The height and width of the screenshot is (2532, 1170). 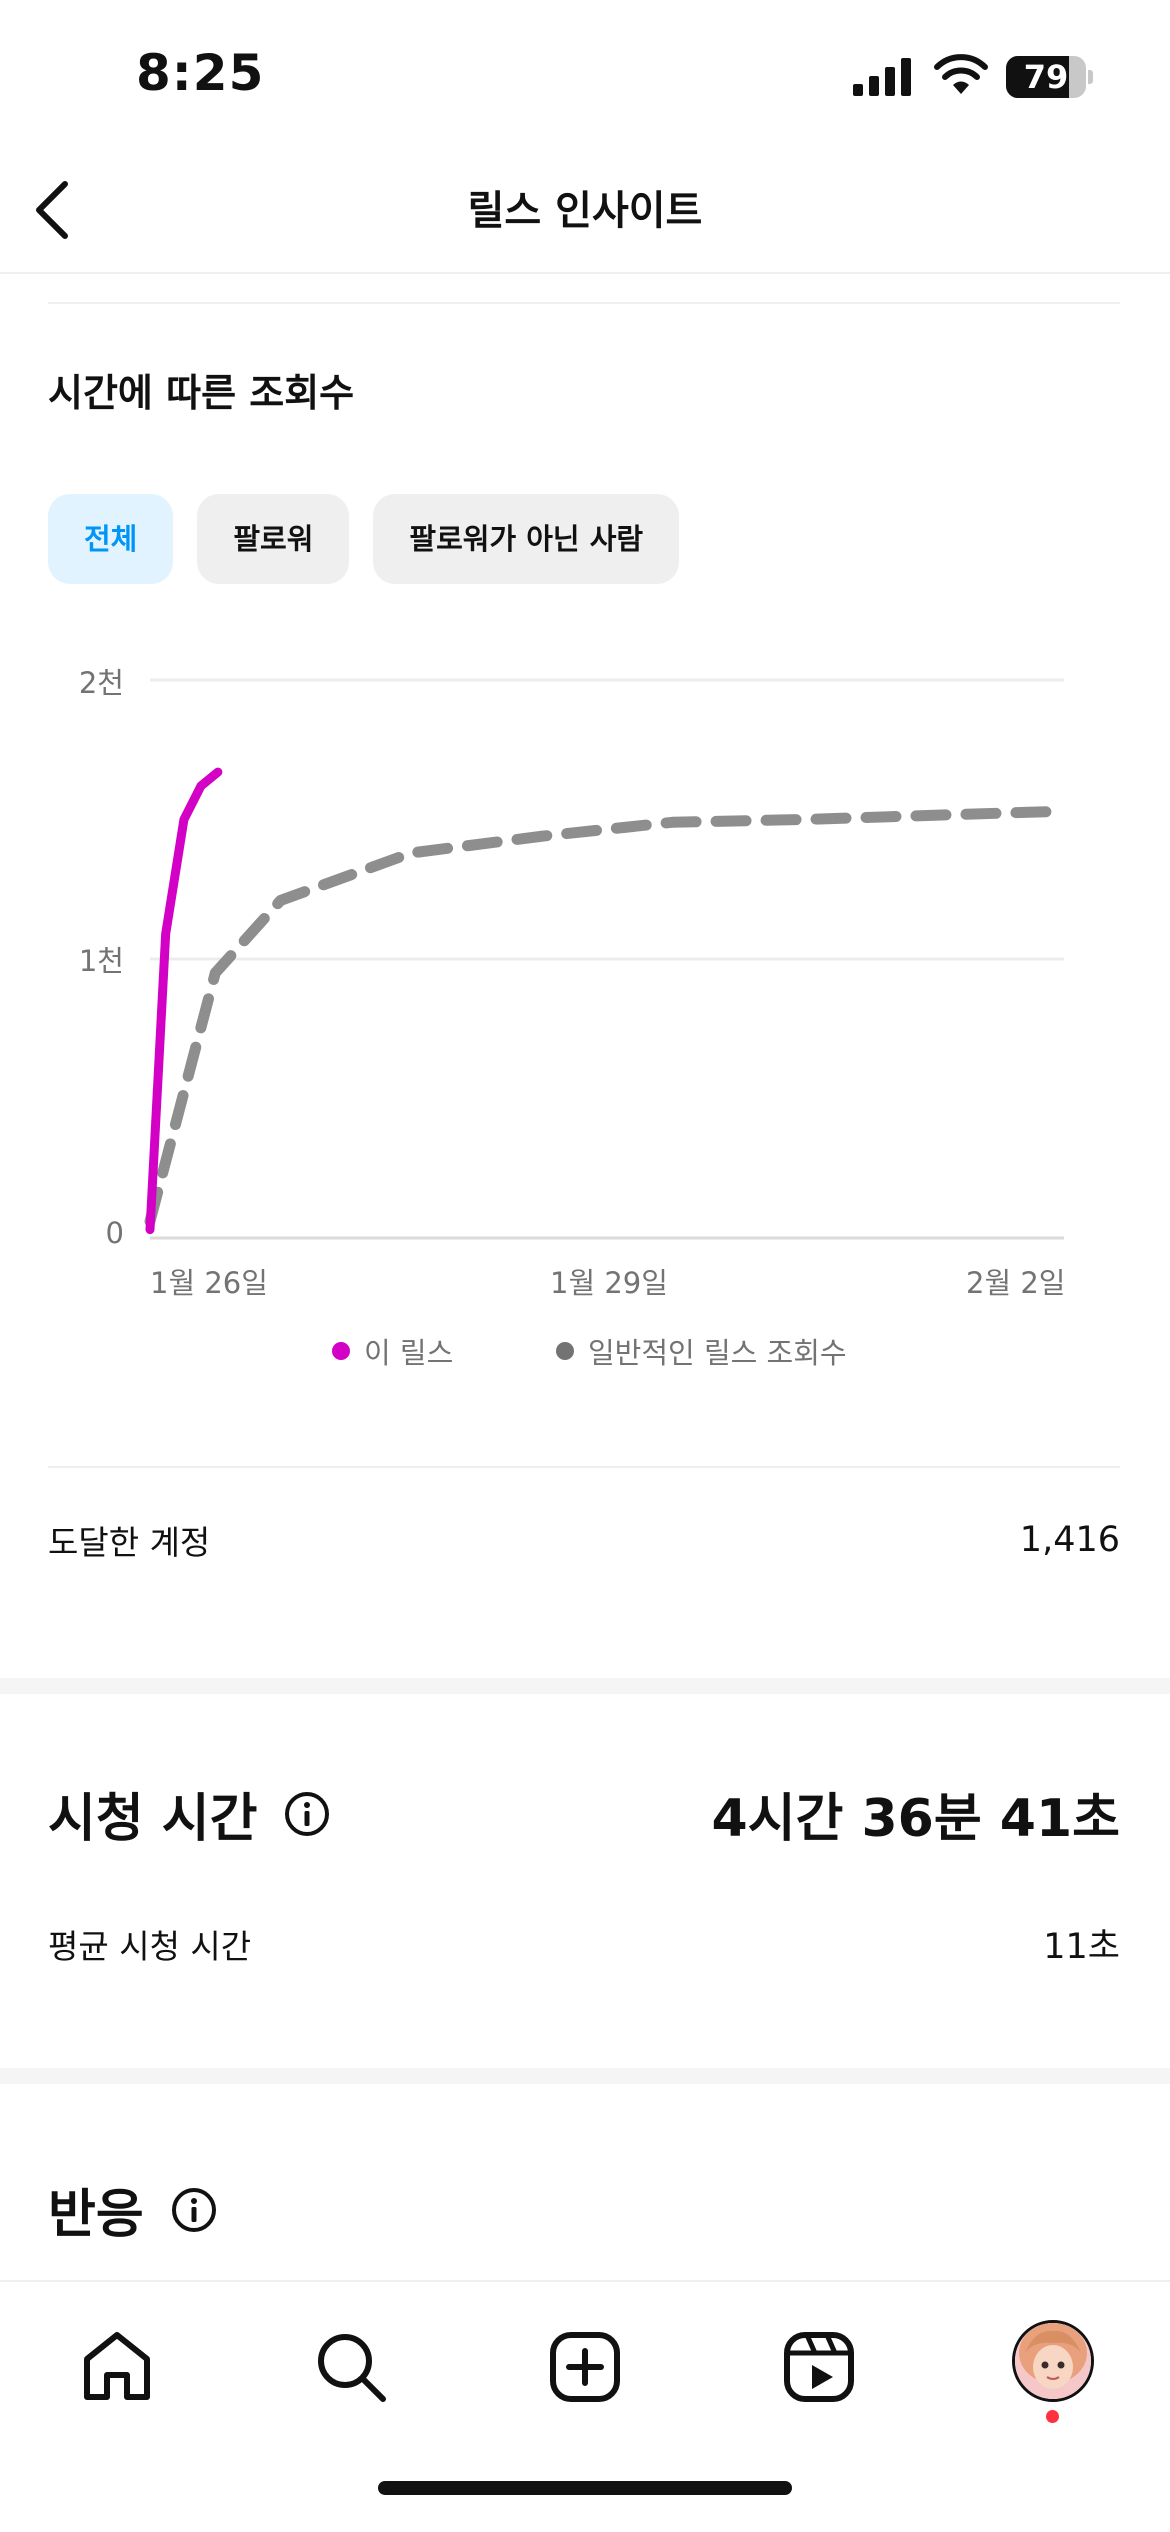 I want to click on tab-search, so click(x=351, y=2367).